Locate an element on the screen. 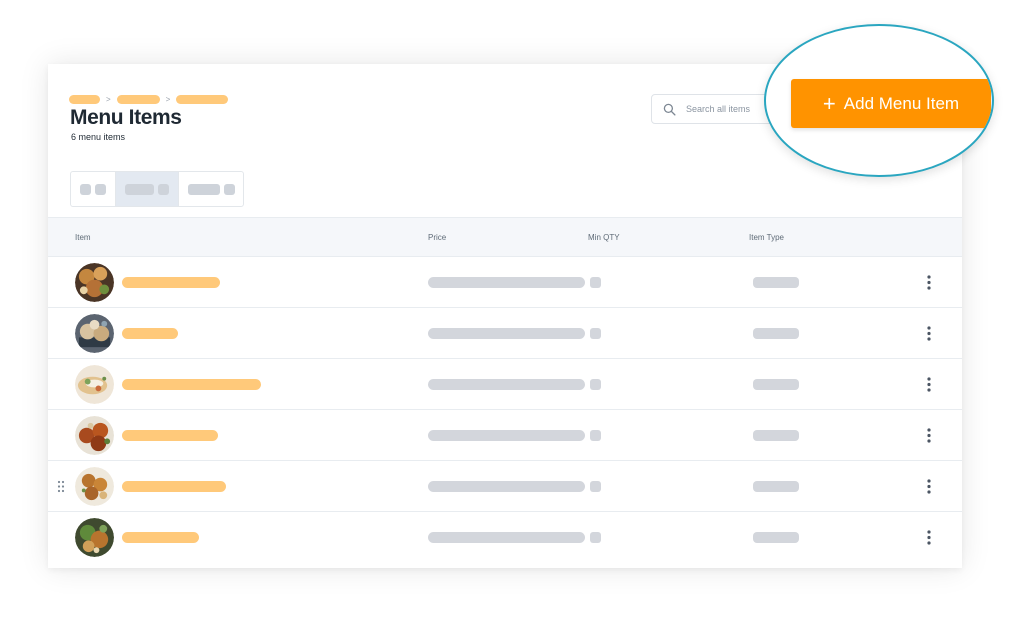 The height and width of the screenshot is (618, 1024). breadcrumb: > > is located at coordinates (149, 99).